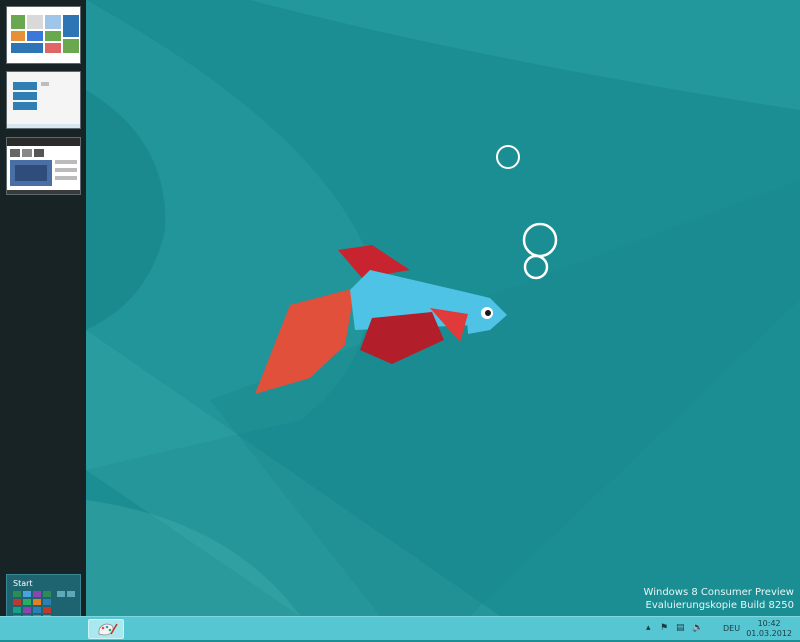 The image size is (800, 642). I want to click on show-hidden-icons-icon: ▴, so click(648, 628).